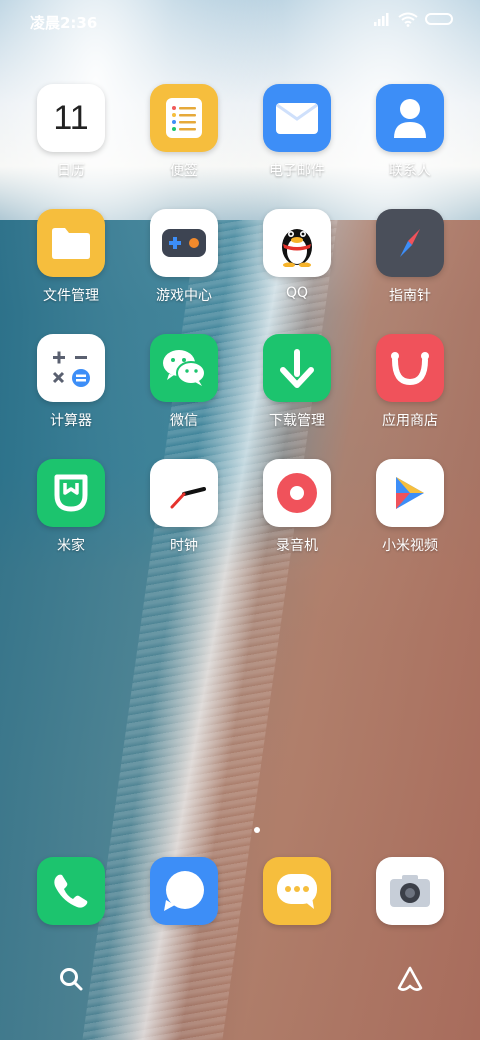 The height and width of the screenshot is (1040, 480). What do you see at coordinates (410, 979) in the screenshot?
I see `assistant-icon` at bounding box center [410, 979].